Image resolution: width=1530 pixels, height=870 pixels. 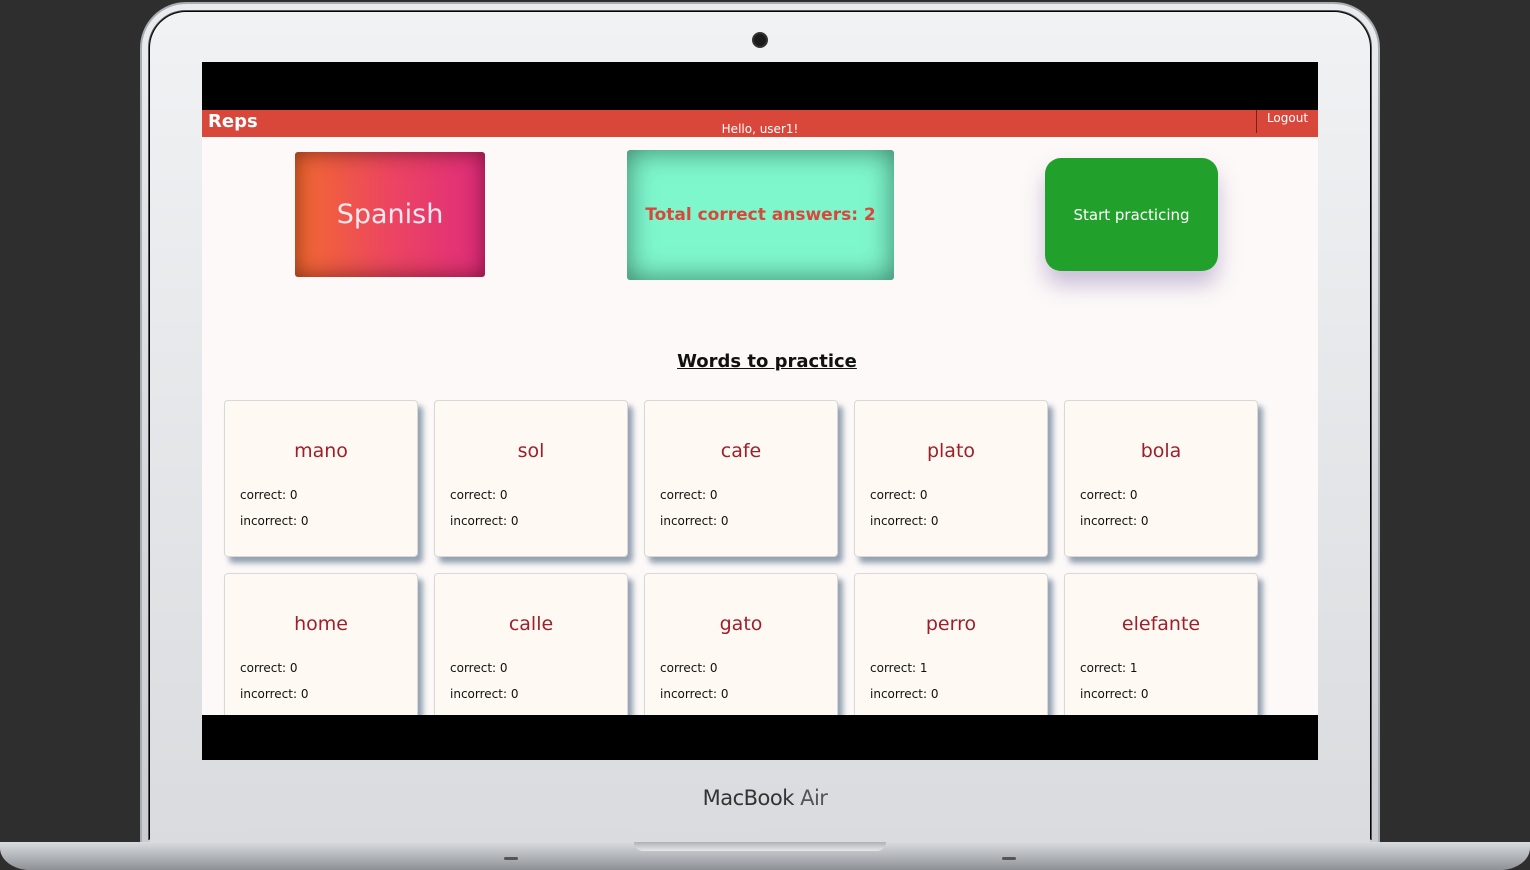 What do you see at coordinates (531, 624) in the screenshot?
I see `word-label: calle` at bounding box center [531, 624].